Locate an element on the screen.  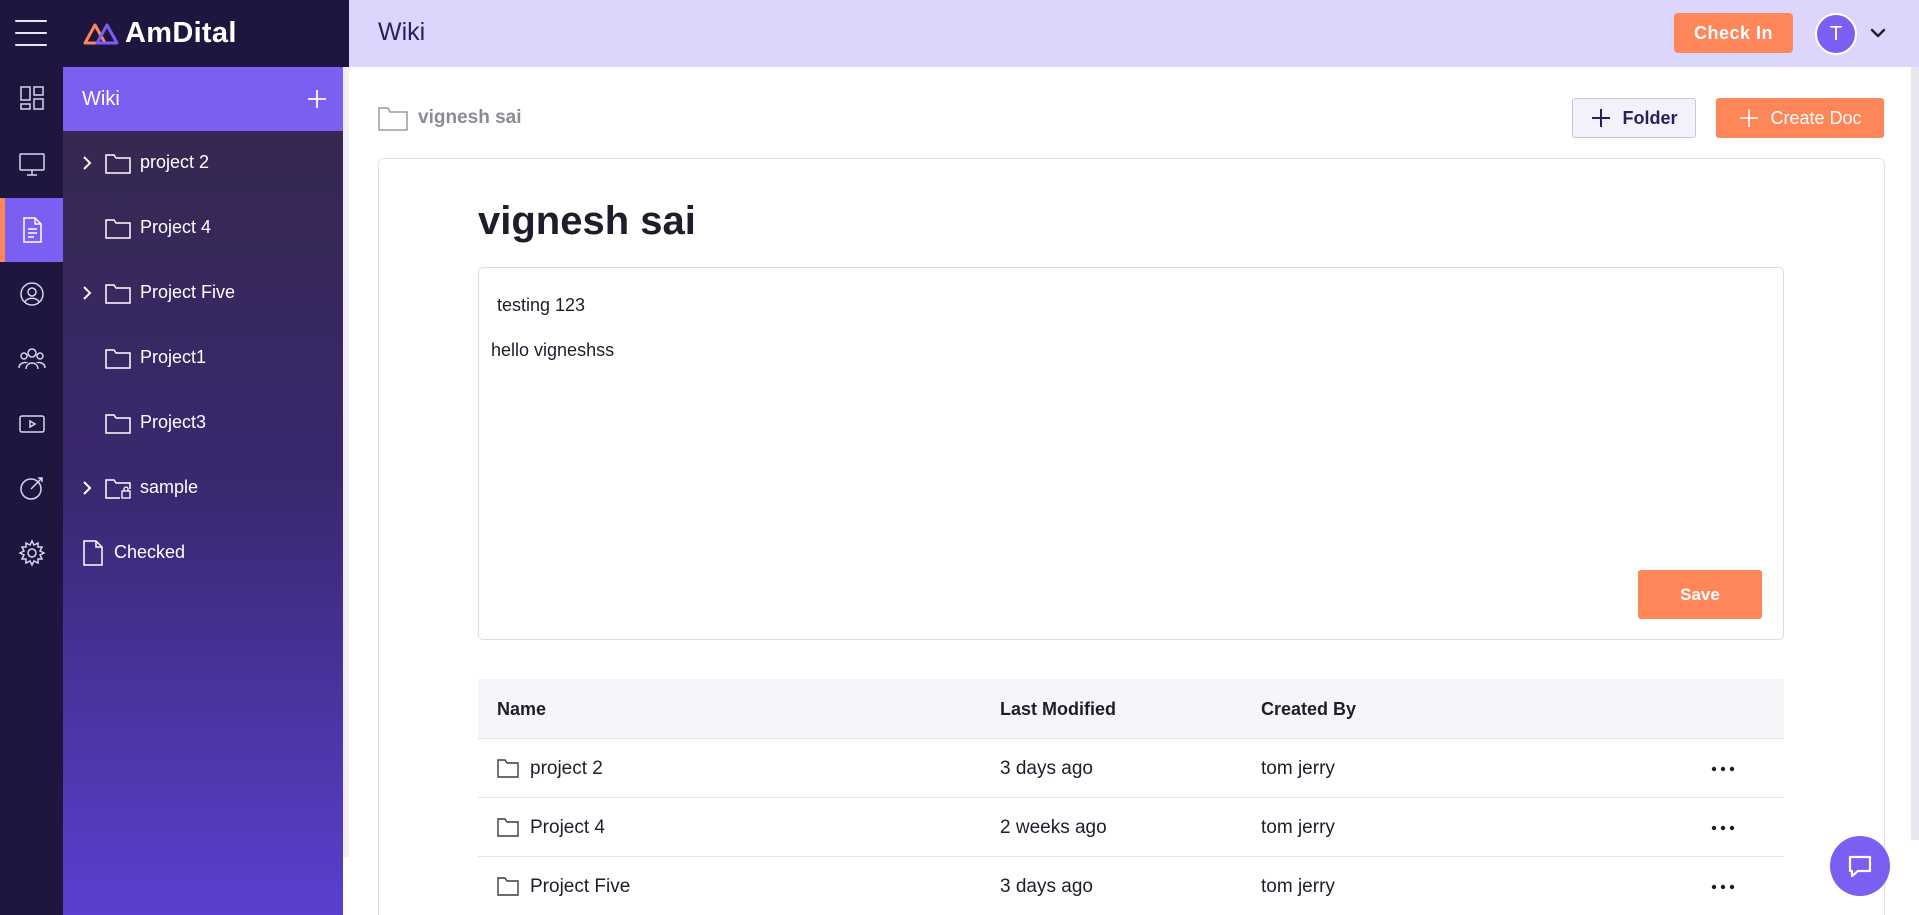
main-scrollbar is located at coordinates (1915, 491).